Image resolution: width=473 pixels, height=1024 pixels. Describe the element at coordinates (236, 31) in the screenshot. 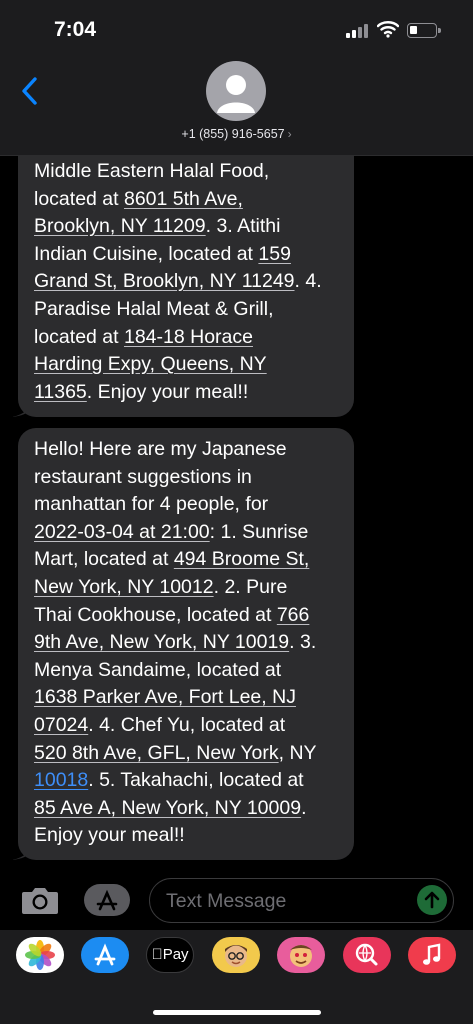

I see `status-bar: 7:04` at that location.